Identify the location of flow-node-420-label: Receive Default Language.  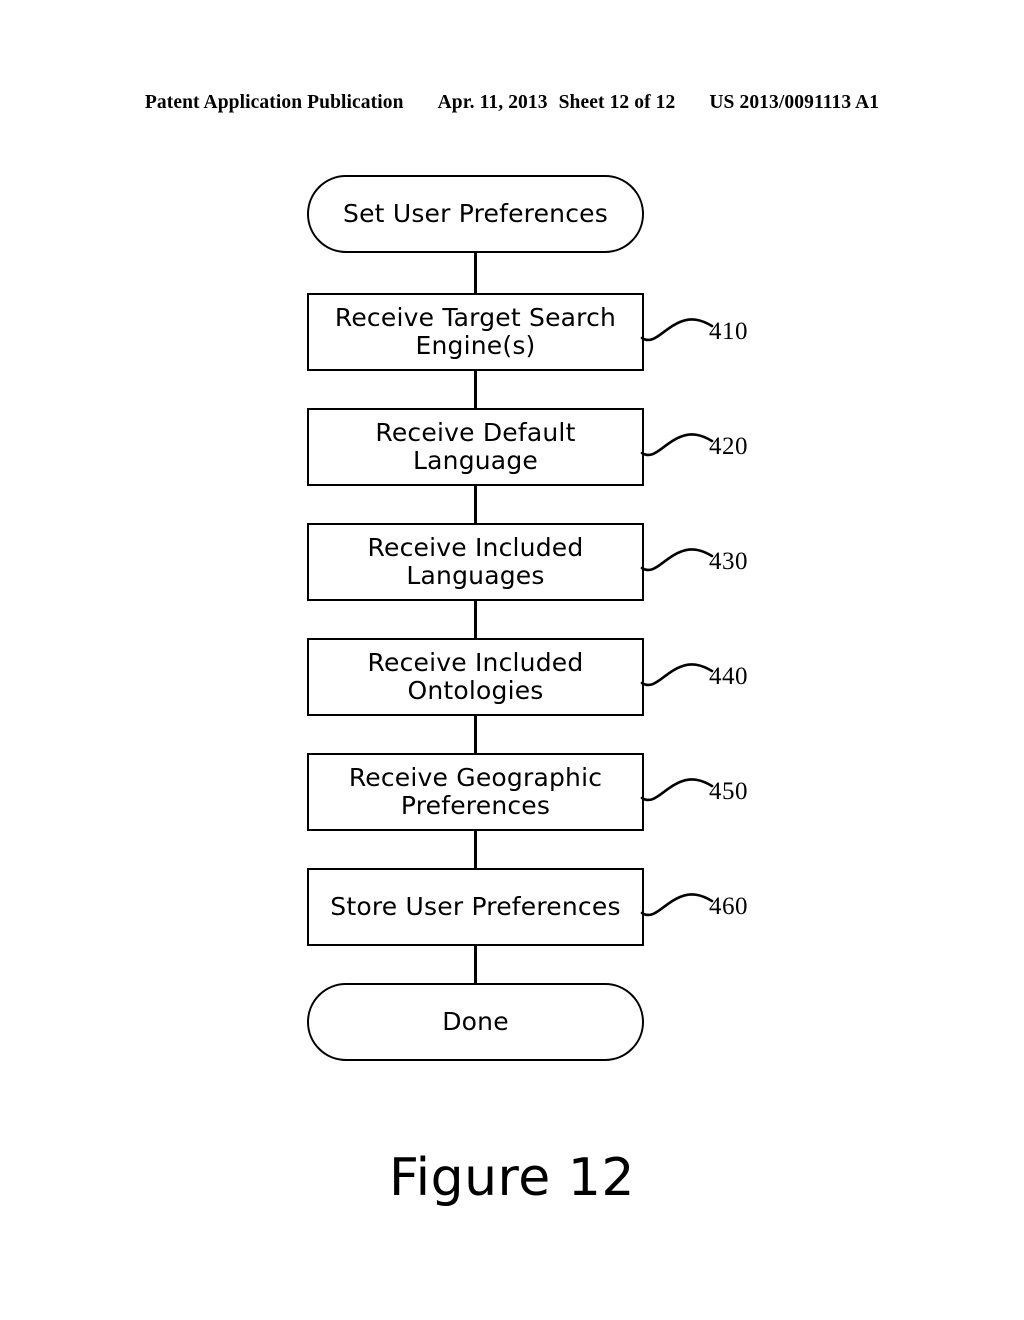
(475, 446).